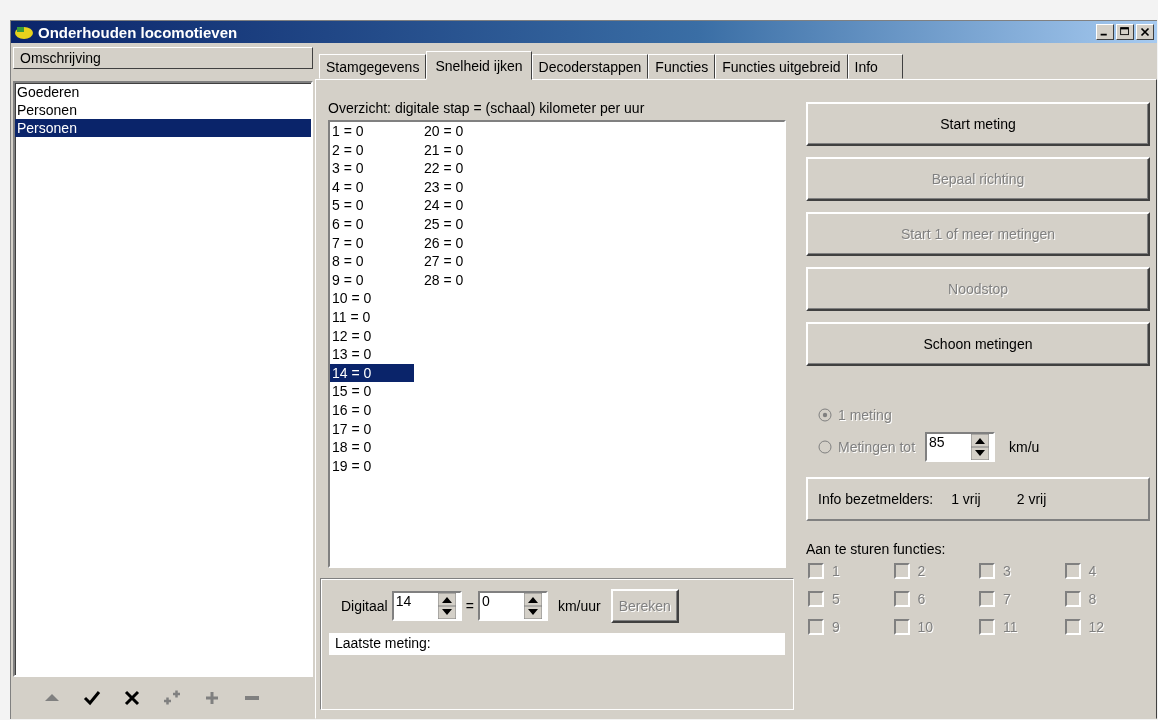 The image size is (1158, 720). Describe the element at coordinates (512, 606) in the screenshot. I see `speed-field: 0` at that location.